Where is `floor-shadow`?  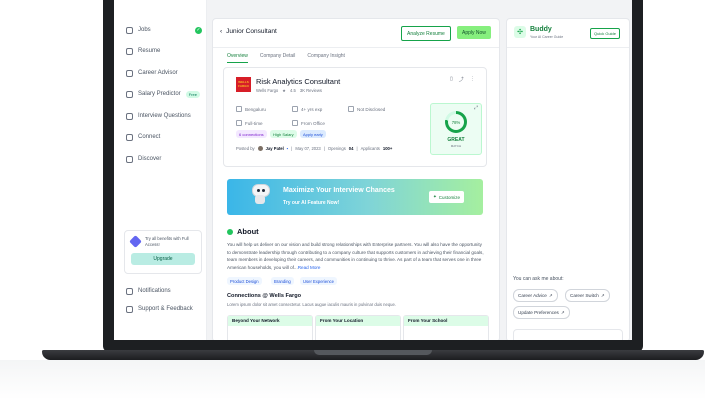
floor-shadow is located at coordinates (352, 380).